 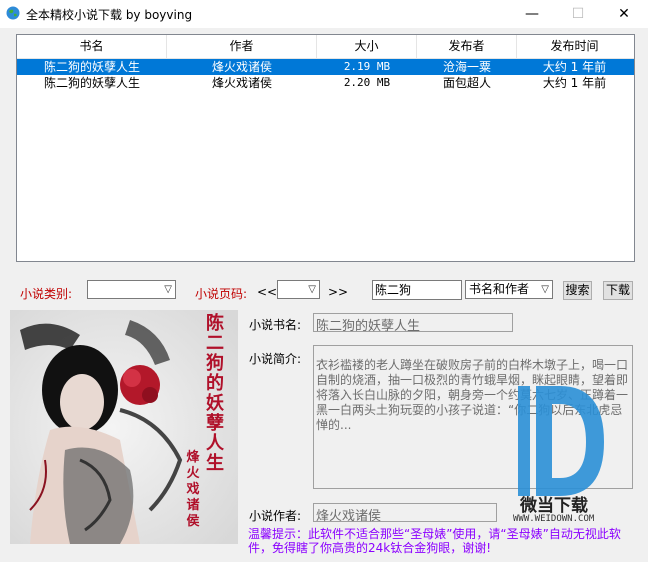 I want to click on cover-author-char: 火, so click(x=193, y=473).